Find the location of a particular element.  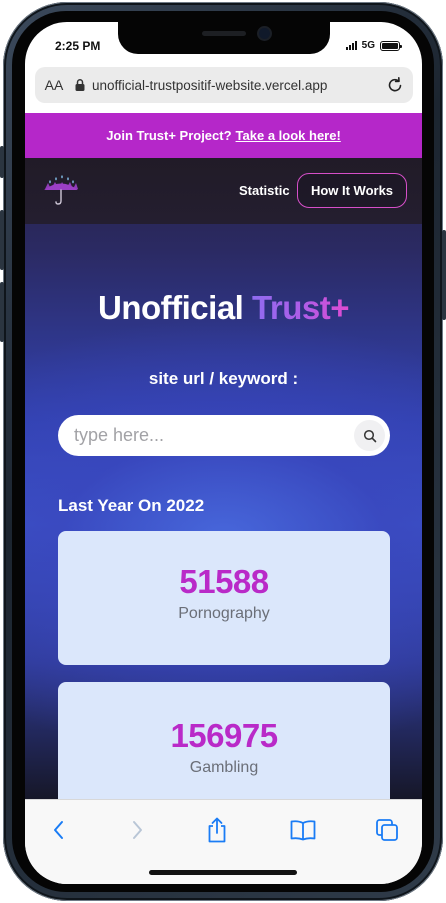

battery-icon is located at coordinates (391, 45).